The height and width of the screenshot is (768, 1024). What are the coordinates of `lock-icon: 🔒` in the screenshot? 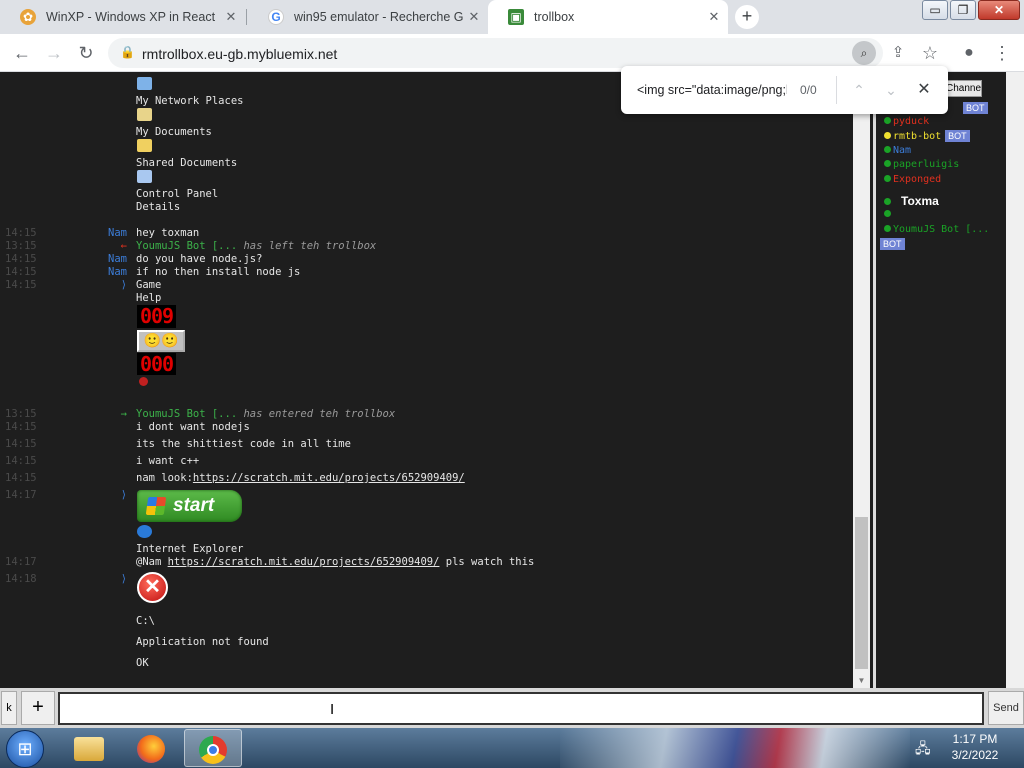 It's located at (127, 52).